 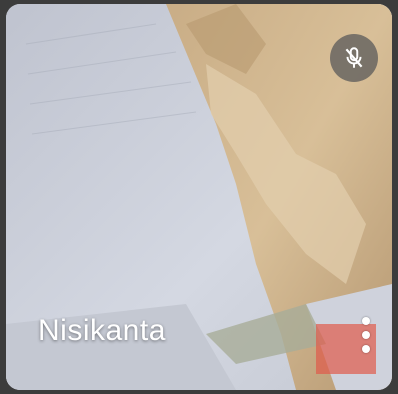 I want to click on mic-off-icon, so click(x=354, y=57).